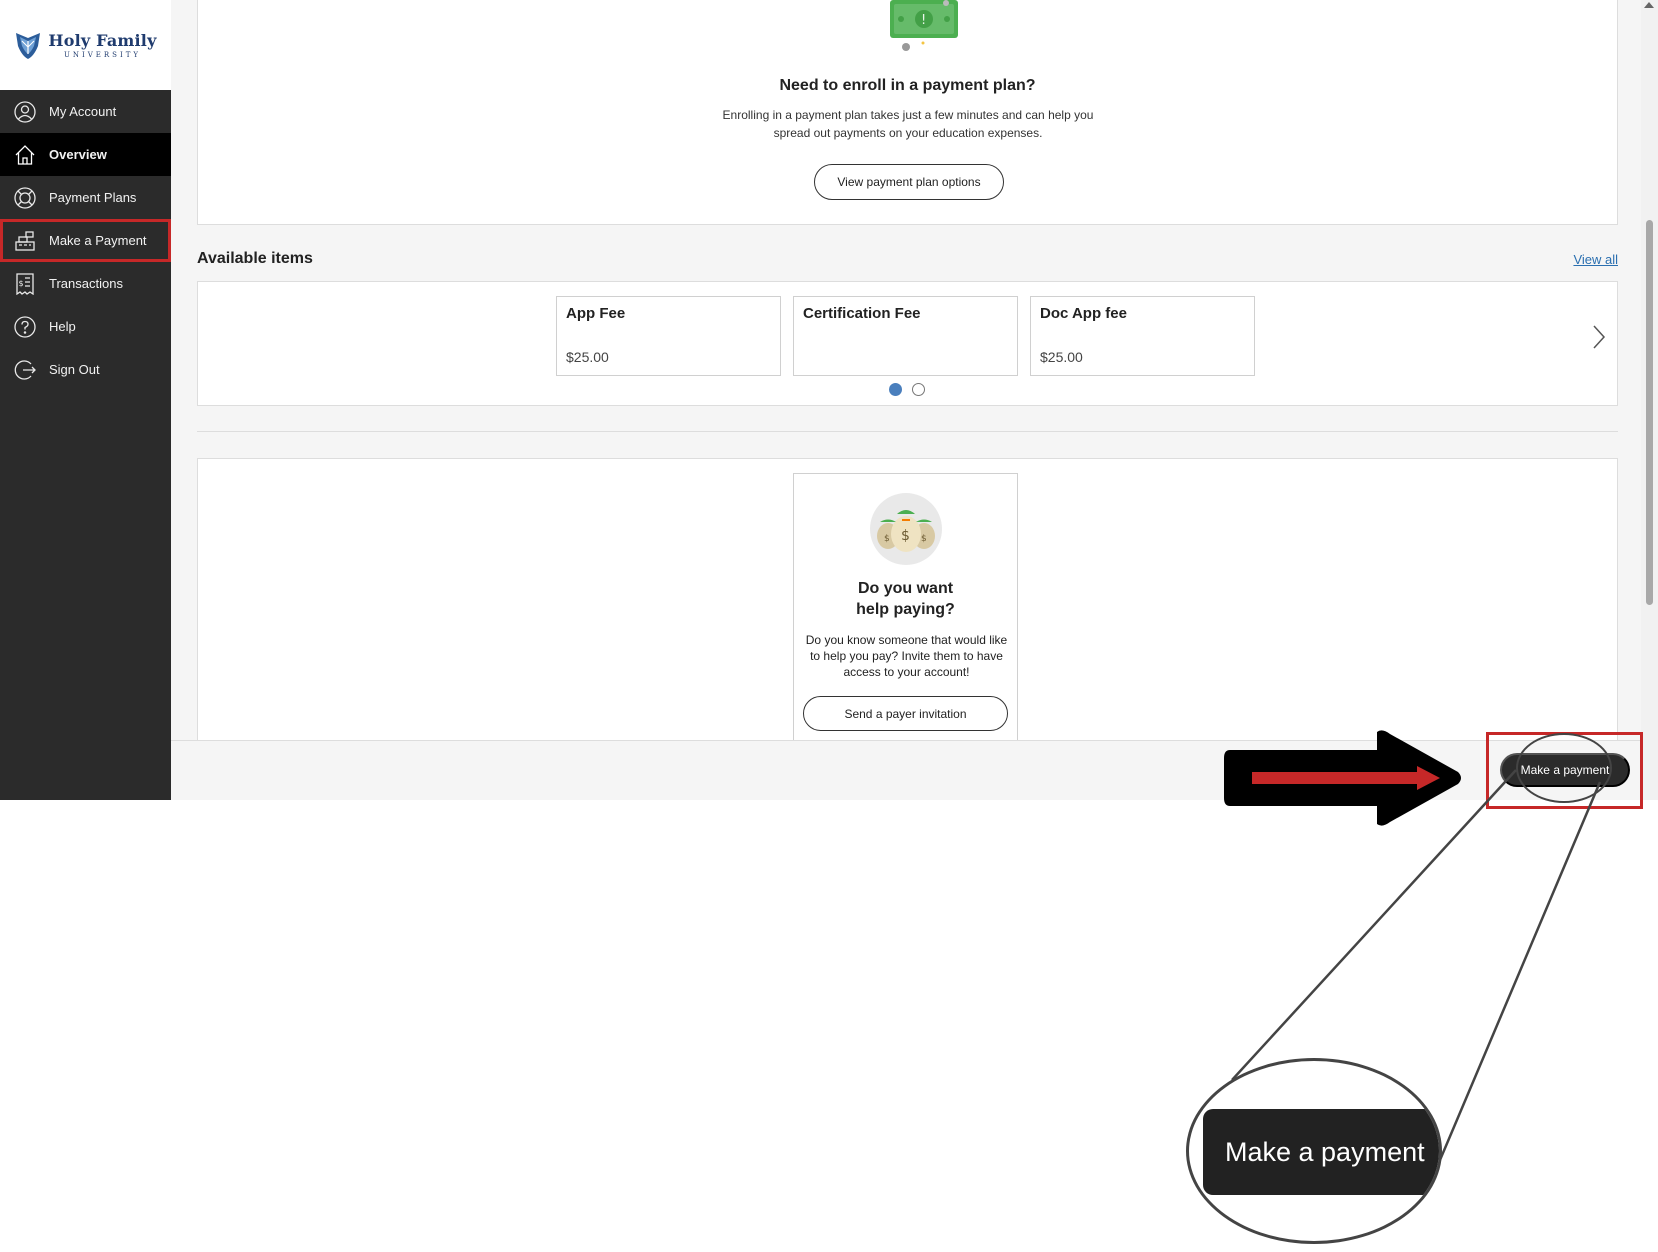  I want to click on logo-title: Holy Family, so click(102, 40).